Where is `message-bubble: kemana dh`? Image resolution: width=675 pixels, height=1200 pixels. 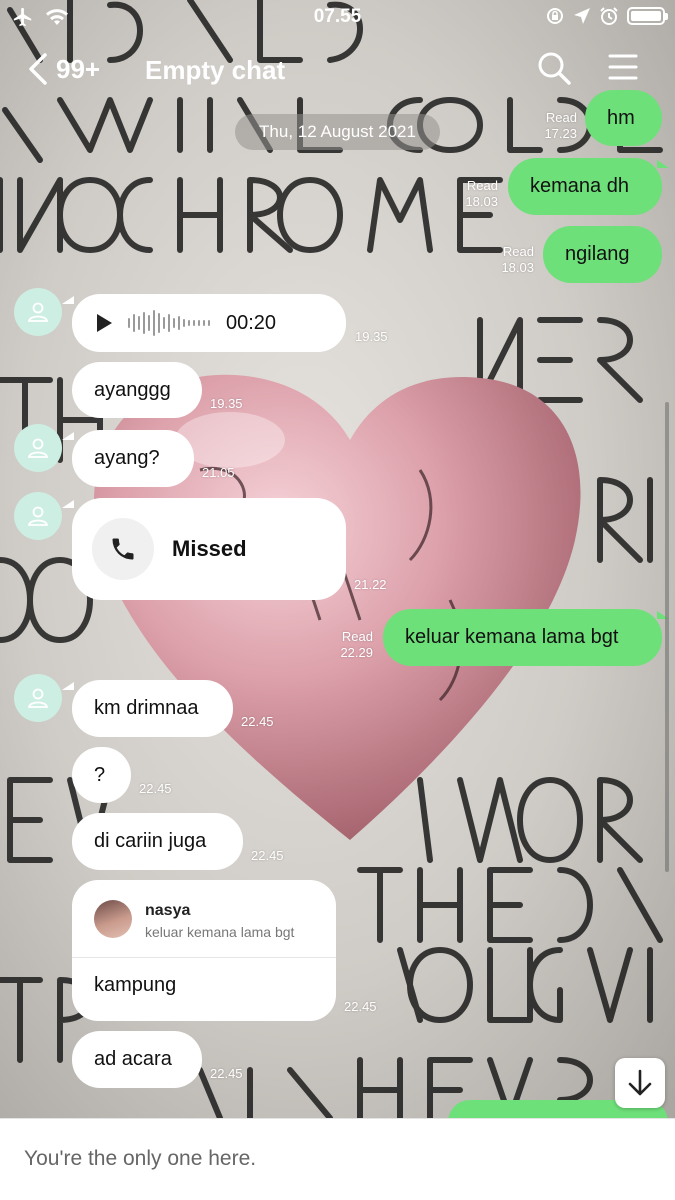
message-bubble: kemana dh is located at coordinates (585, 186).